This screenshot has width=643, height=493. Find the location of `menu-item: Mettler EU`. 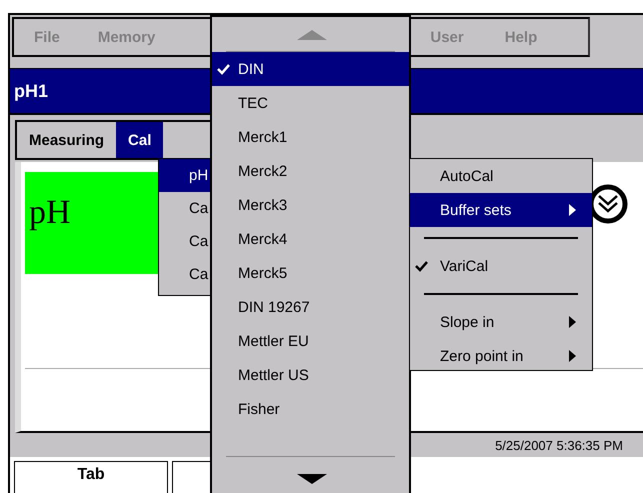

menu-item: Mettler EU is located at coordinates (310, 341).